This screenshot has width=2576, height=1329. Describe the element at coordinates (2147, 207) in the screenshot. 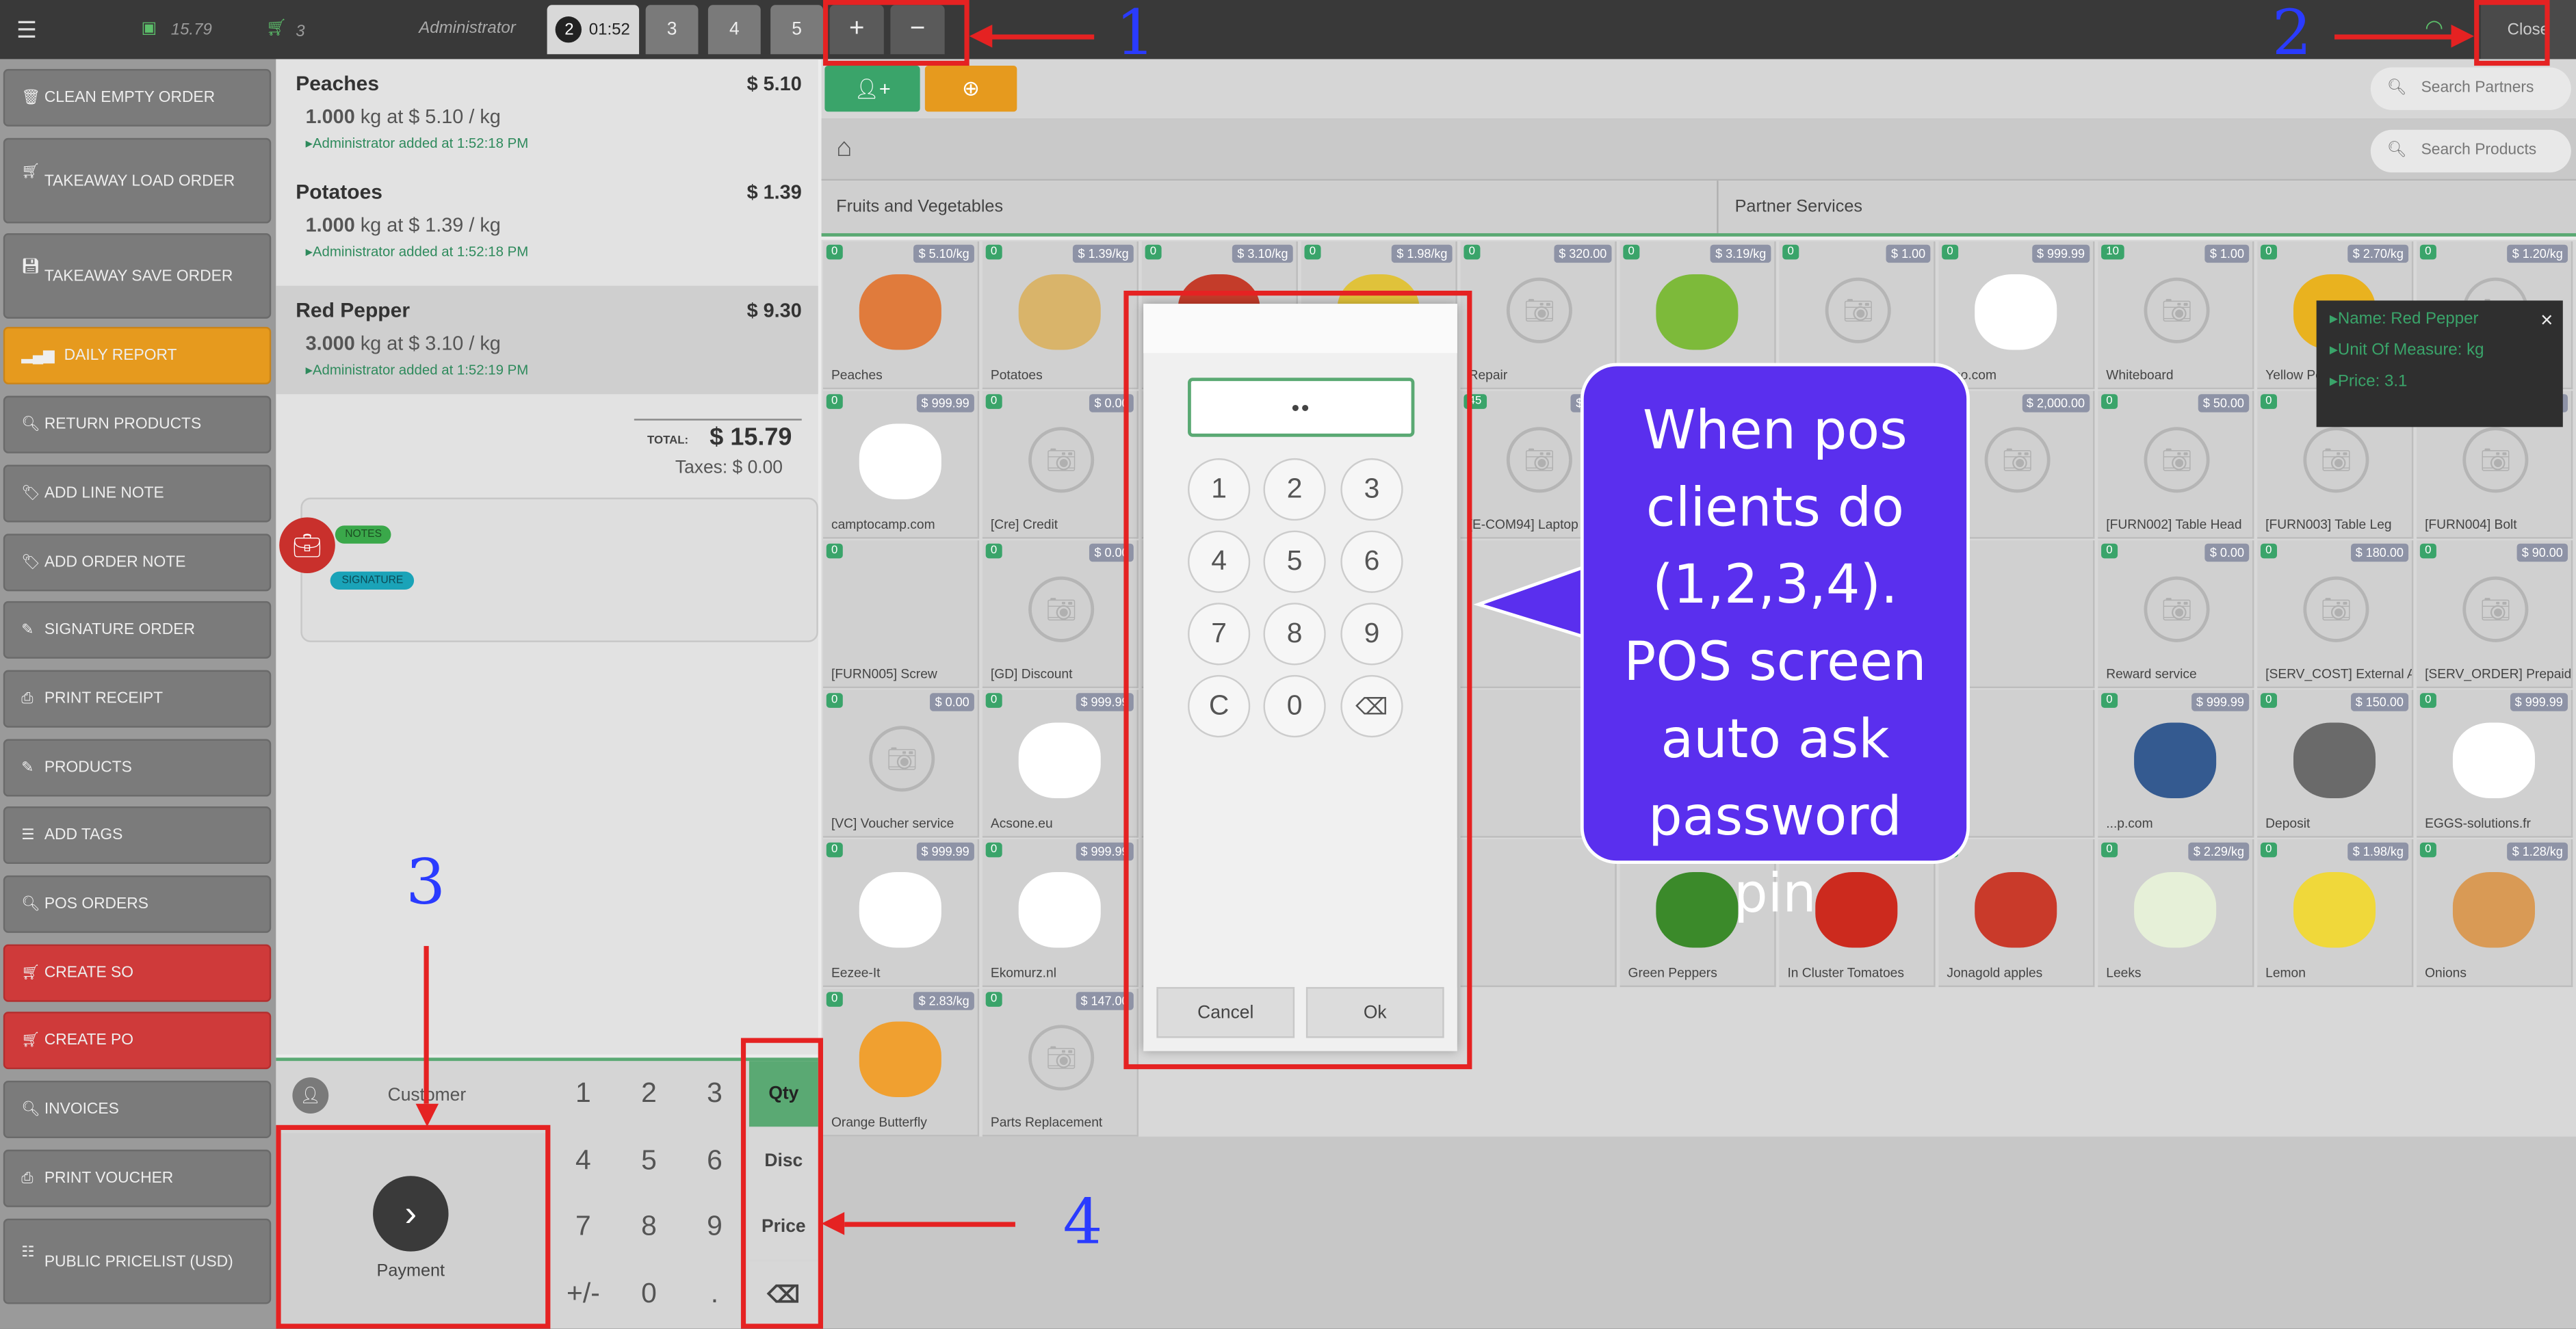

I see `category-partner-services: Partner Services` at that location.